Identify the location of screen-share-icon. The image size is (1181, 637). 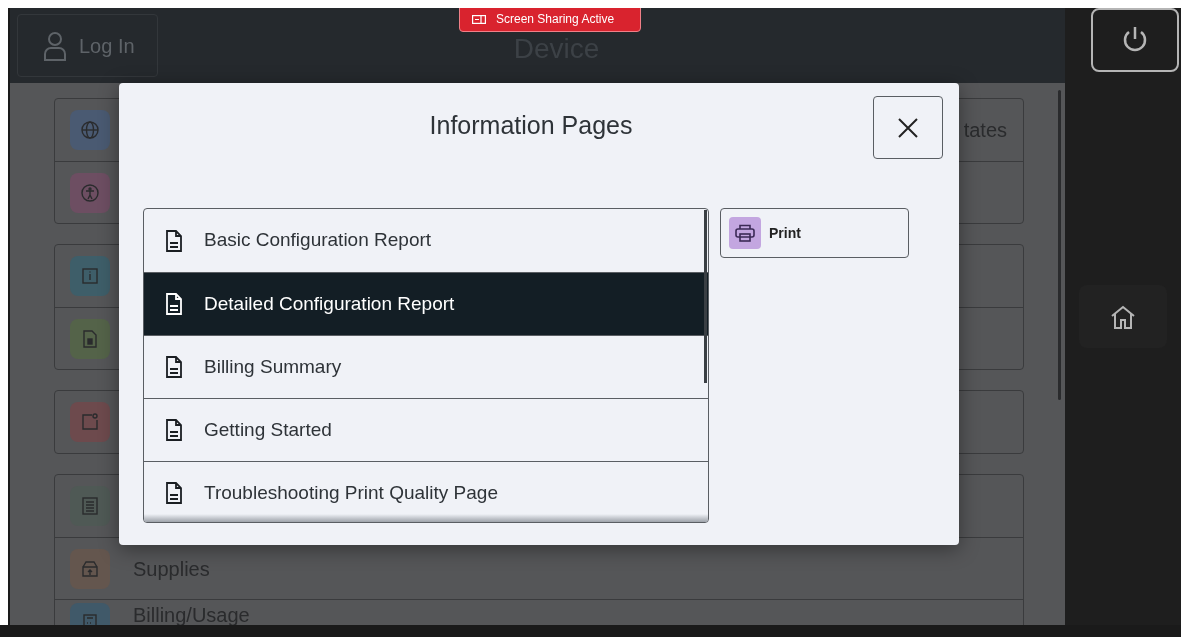
(479, 19).